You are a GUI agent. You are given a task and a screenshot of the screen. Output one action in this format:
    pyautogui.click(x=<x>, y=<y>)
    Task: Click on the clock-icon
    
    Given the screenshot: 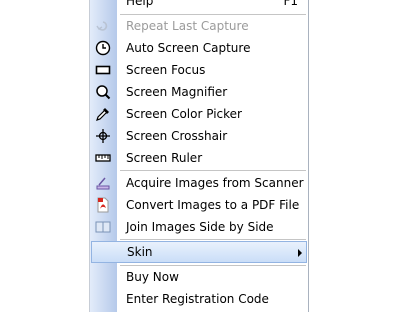 What is the action you would take?
    pyautogui.click(x=103, y=48)
    